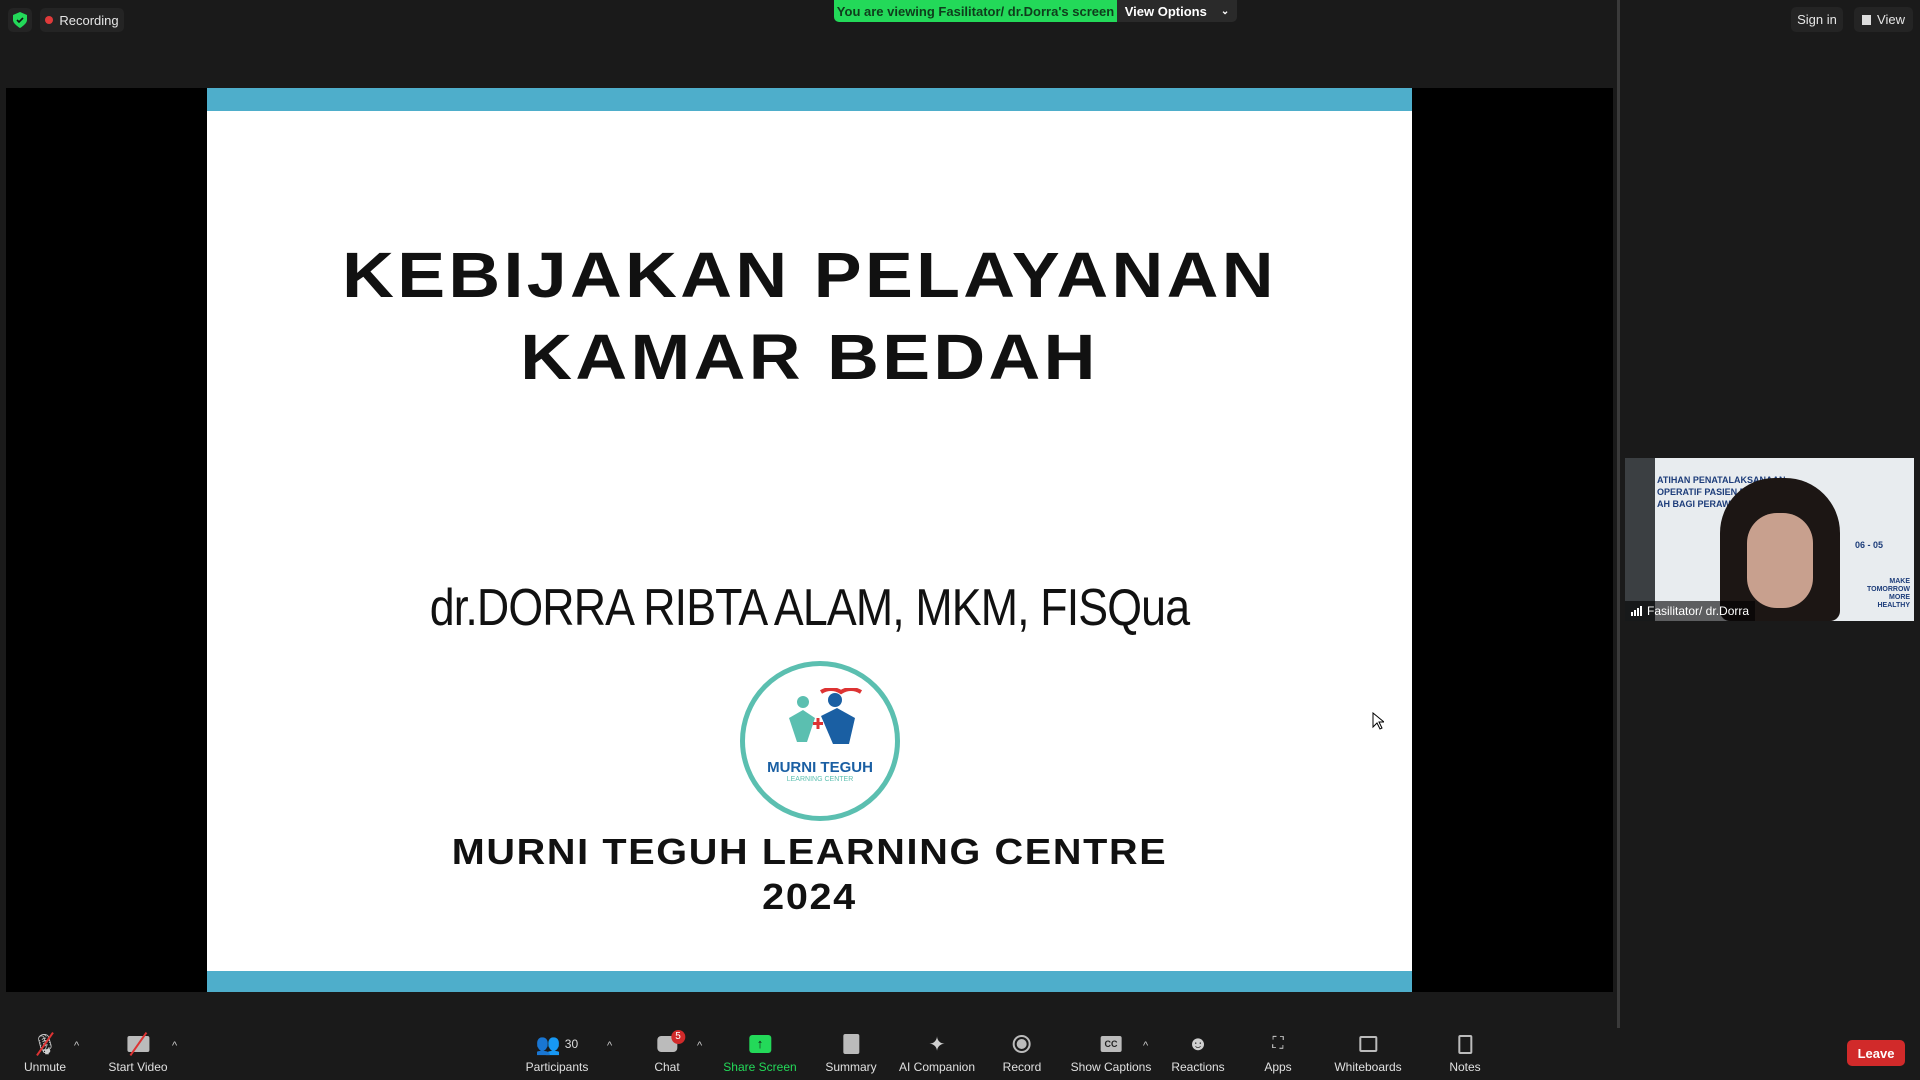 This screenshot has height=1080, width=1920. I want to click on participants-count: 30, so click(571, 1044).